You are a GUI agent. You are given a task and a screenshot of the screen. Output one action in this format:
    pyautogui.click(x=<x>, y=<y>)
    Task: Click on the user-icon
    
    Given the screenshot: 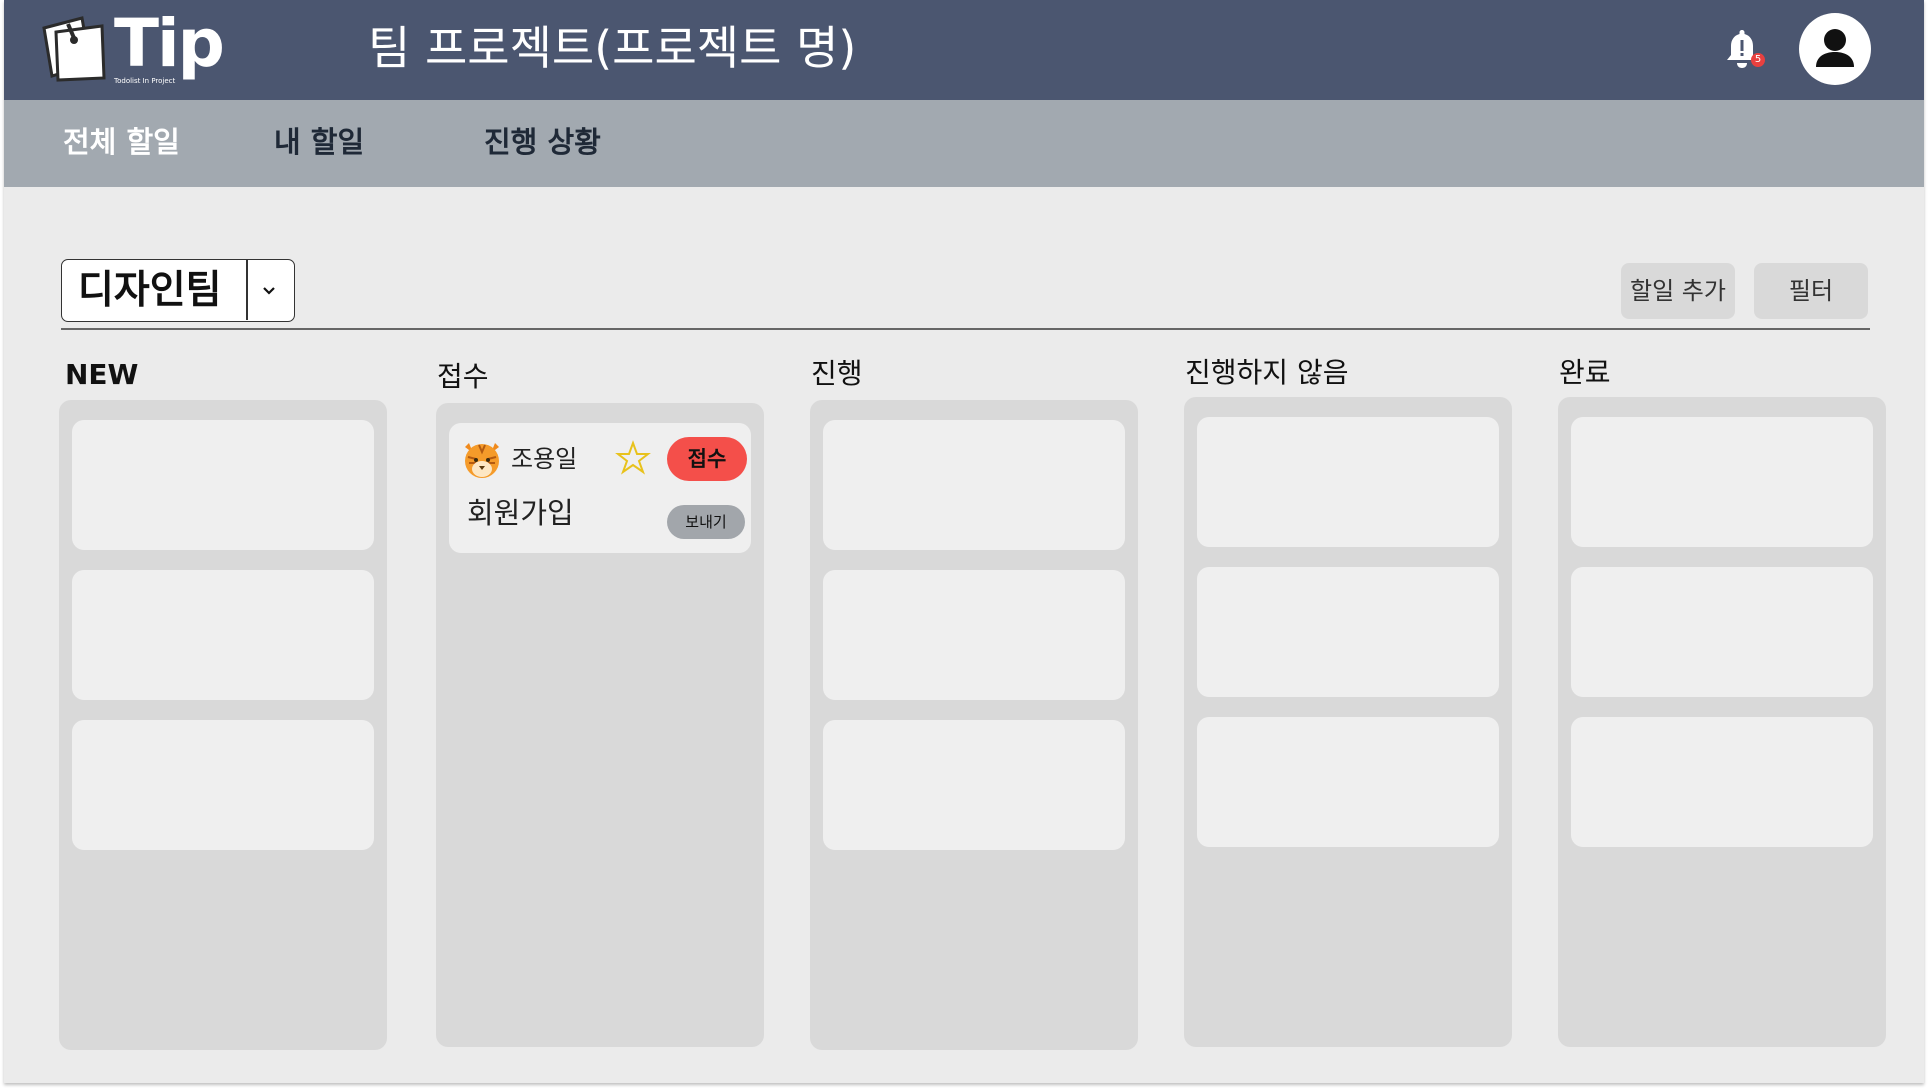 What is the action you would take?
    pyautogui.click(x=1835, y=48)
    